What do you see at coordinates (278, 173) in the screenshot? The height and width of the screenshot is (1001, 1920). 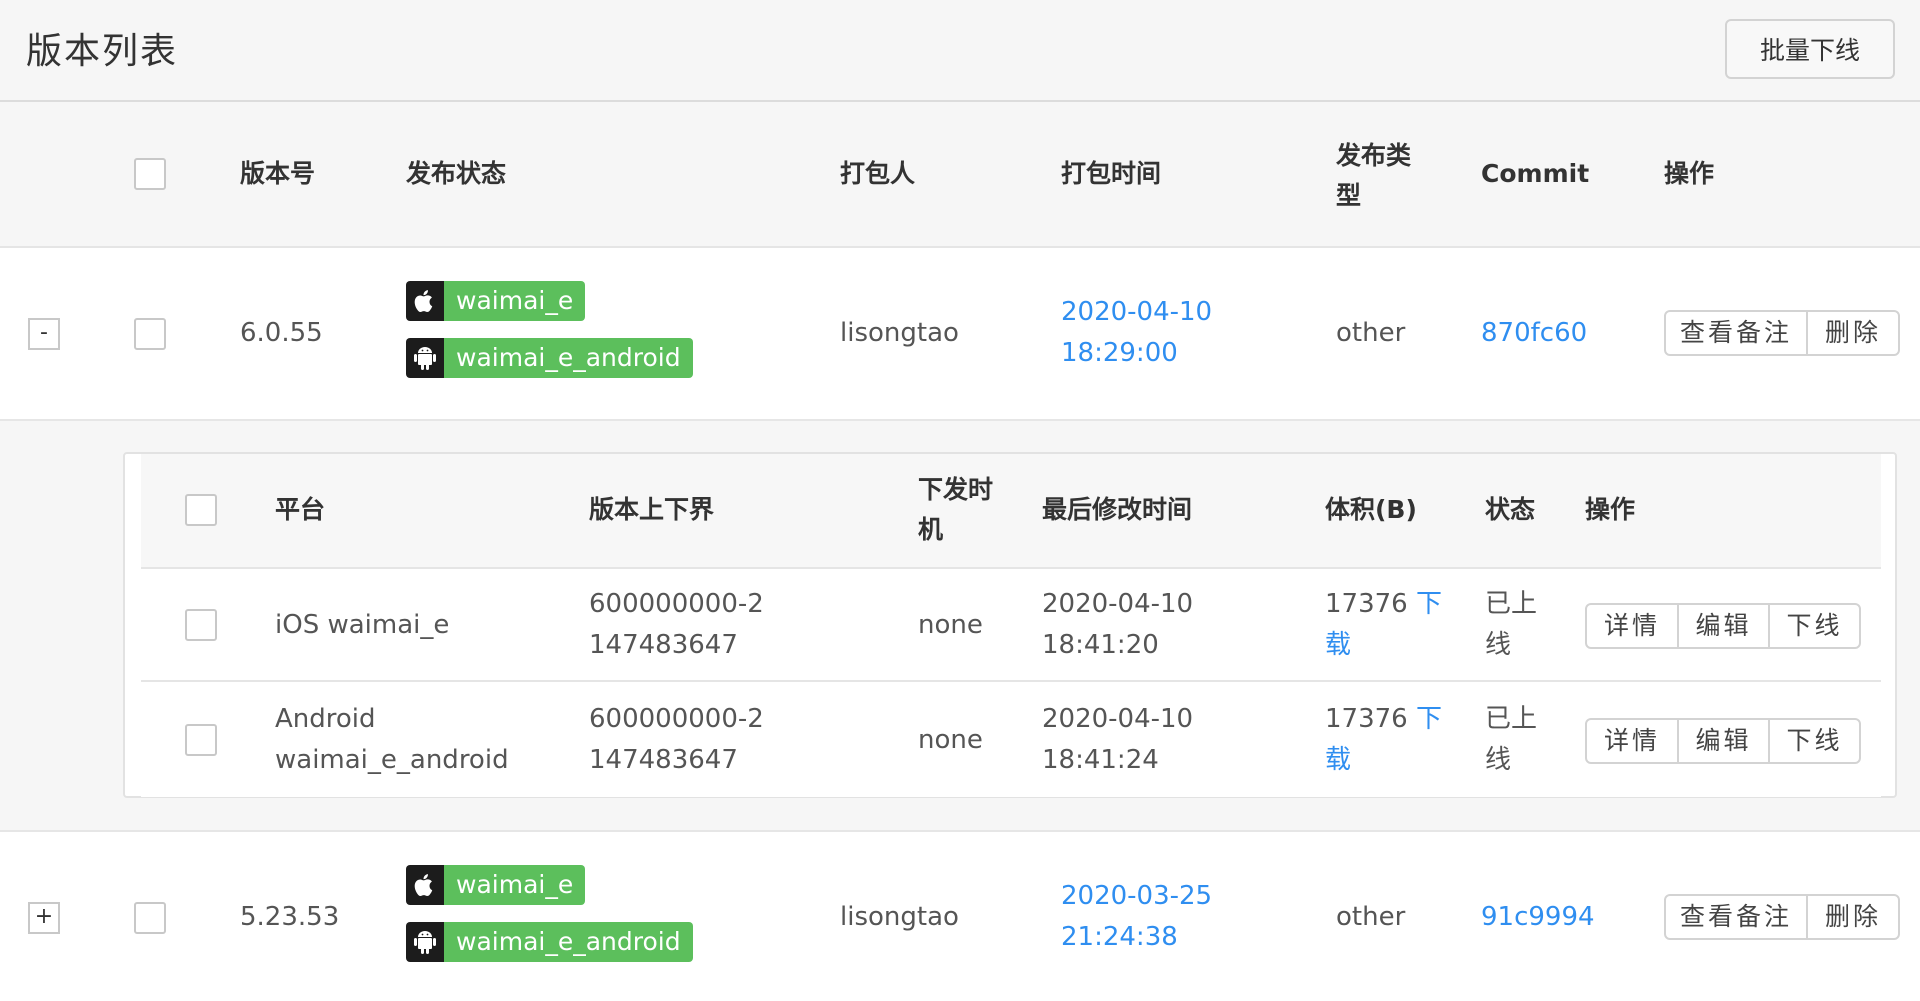 I see `column-header-version: 版本号` at bounding box center [278, 173].